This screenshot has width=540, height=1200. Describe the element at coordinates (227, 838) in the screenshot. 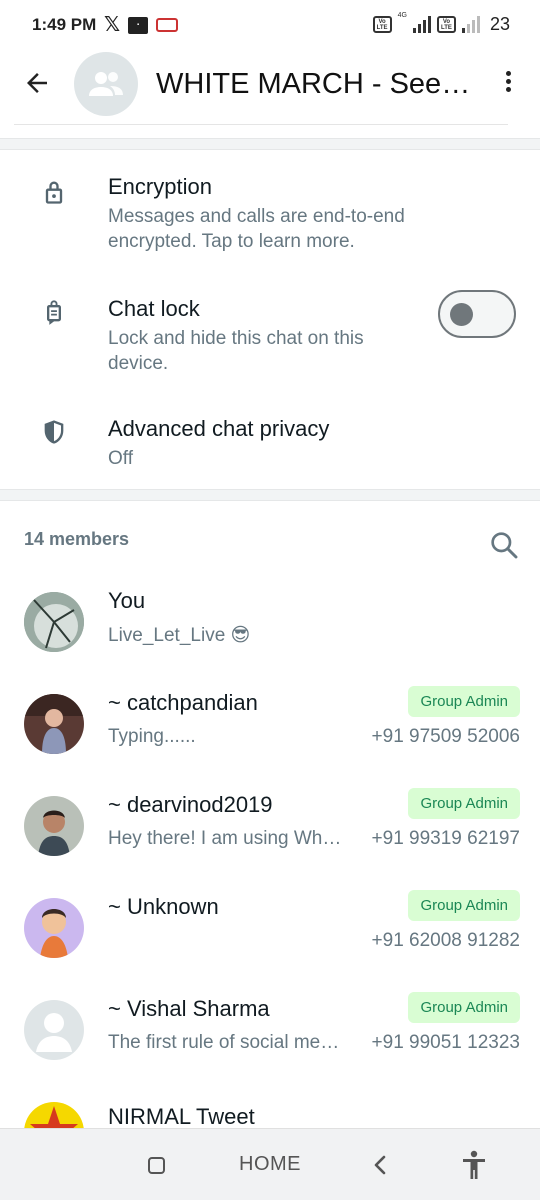

I see `member-about: Hey there! I am using WhatsApp.` at that location.